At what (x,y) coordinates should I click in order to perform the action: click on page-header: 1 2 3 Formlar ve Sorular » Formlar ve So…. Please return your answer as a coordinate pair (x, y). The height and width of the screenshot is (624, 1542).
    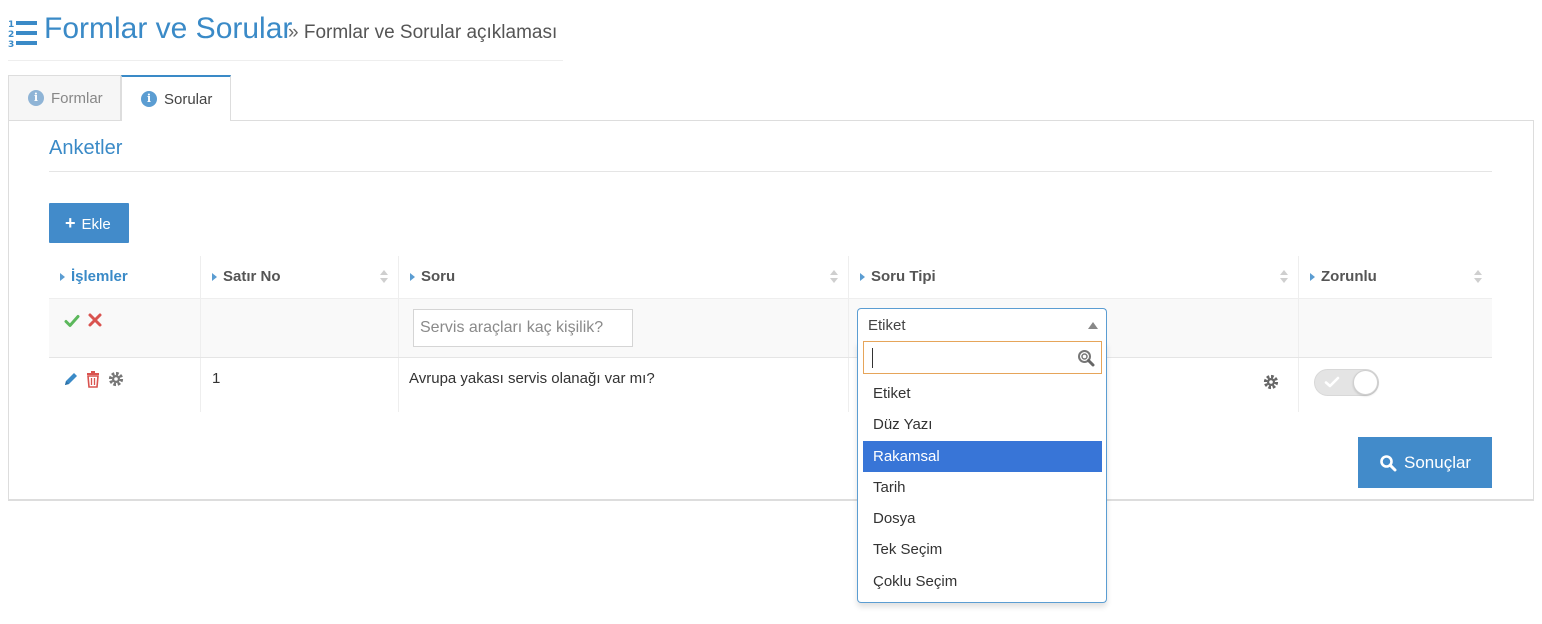
    Looking at the image, I should click on (285, 35).